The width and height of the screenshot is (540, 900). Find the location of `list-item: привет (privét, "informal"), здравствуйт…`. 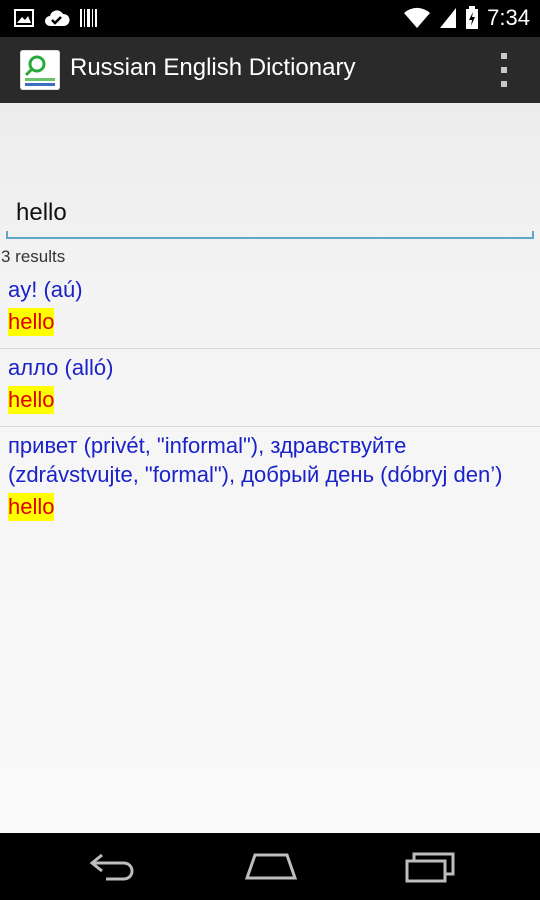

list-item: привет (privét, "informal"), здравствуйт… is located at coordinates (270, 480).